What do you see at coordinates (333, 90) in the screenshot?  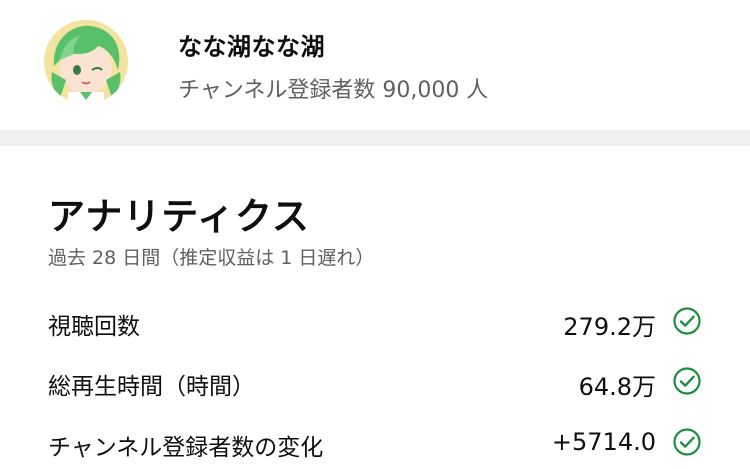 I see `subscriber-count: チャンネル登録者数 90,000 人` at bounding box center [333, 90].